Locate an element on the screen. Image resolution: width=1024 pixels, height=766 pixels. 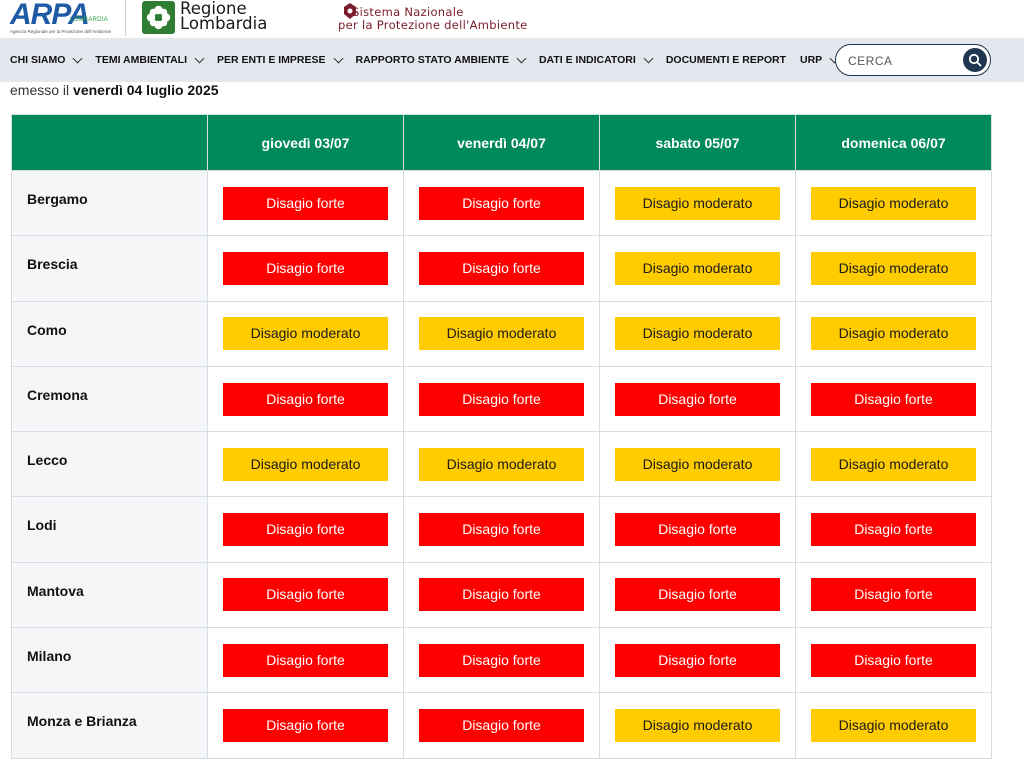
emission-date: emesso il venerdì 04 luglio 2025 is located at coordinates (114, 90).